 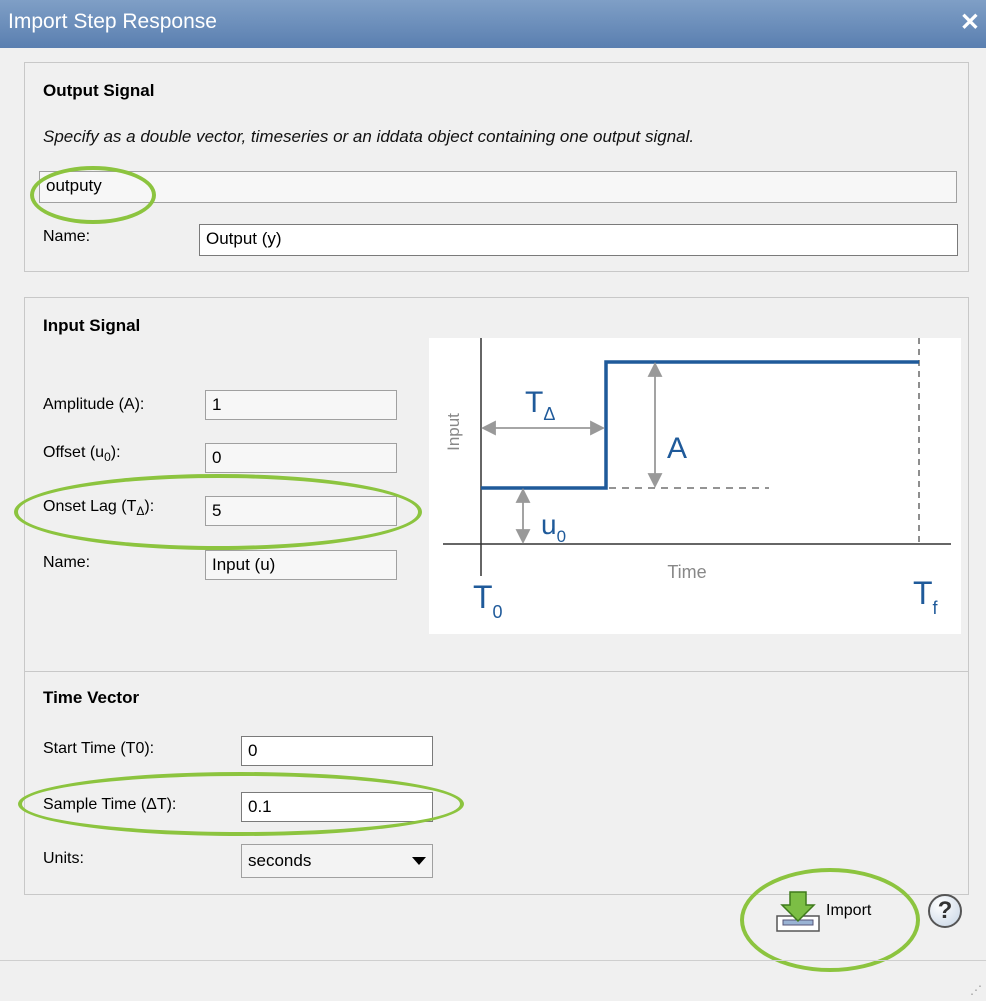 I want to click on status-divider, so click(x=493, y=960).